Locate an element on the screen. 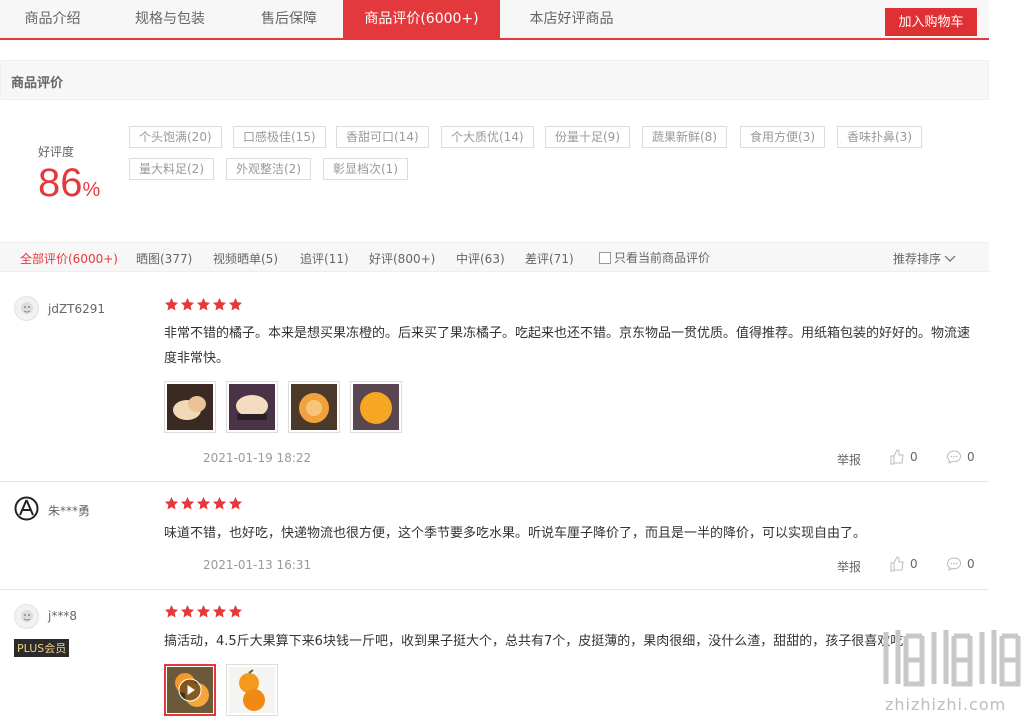 The image size is (1031, 724). tab-store-favorites: 本店好评商品 is located at coordinates (571, 19).